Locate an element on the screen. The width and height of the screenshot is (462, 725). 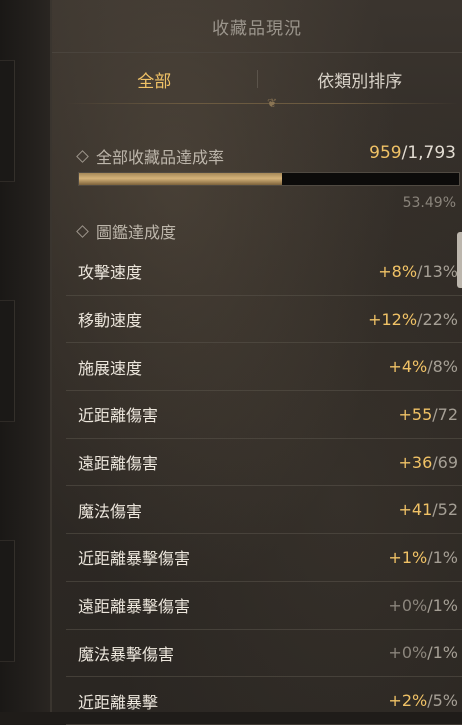
stat-name: 近距離暴擊傷害 is located at coordinates (134, 557).